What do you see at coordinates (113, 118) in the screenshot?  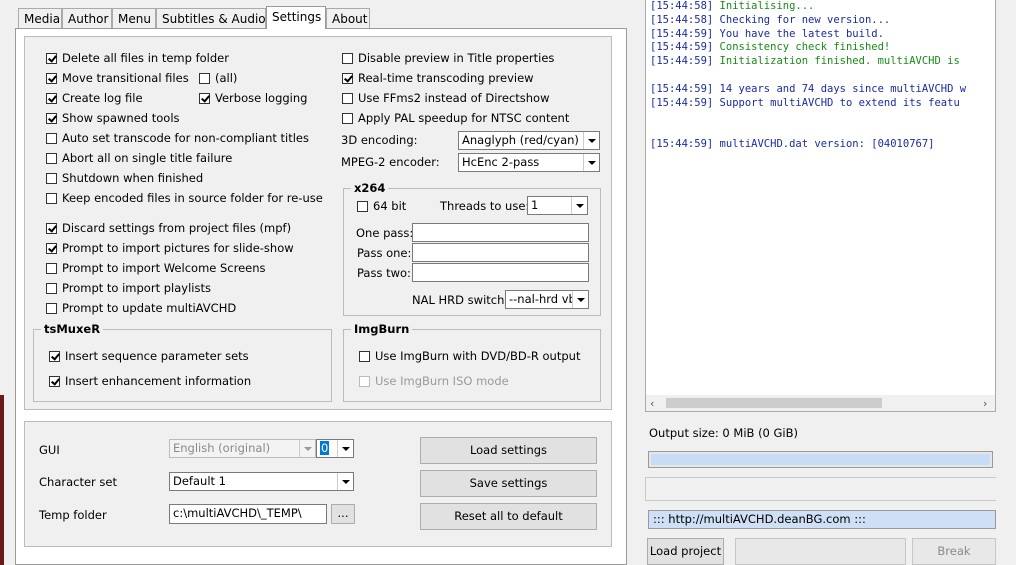 I see `option-show-spawned: Show spawned tools` at bounding box center [113, 118].